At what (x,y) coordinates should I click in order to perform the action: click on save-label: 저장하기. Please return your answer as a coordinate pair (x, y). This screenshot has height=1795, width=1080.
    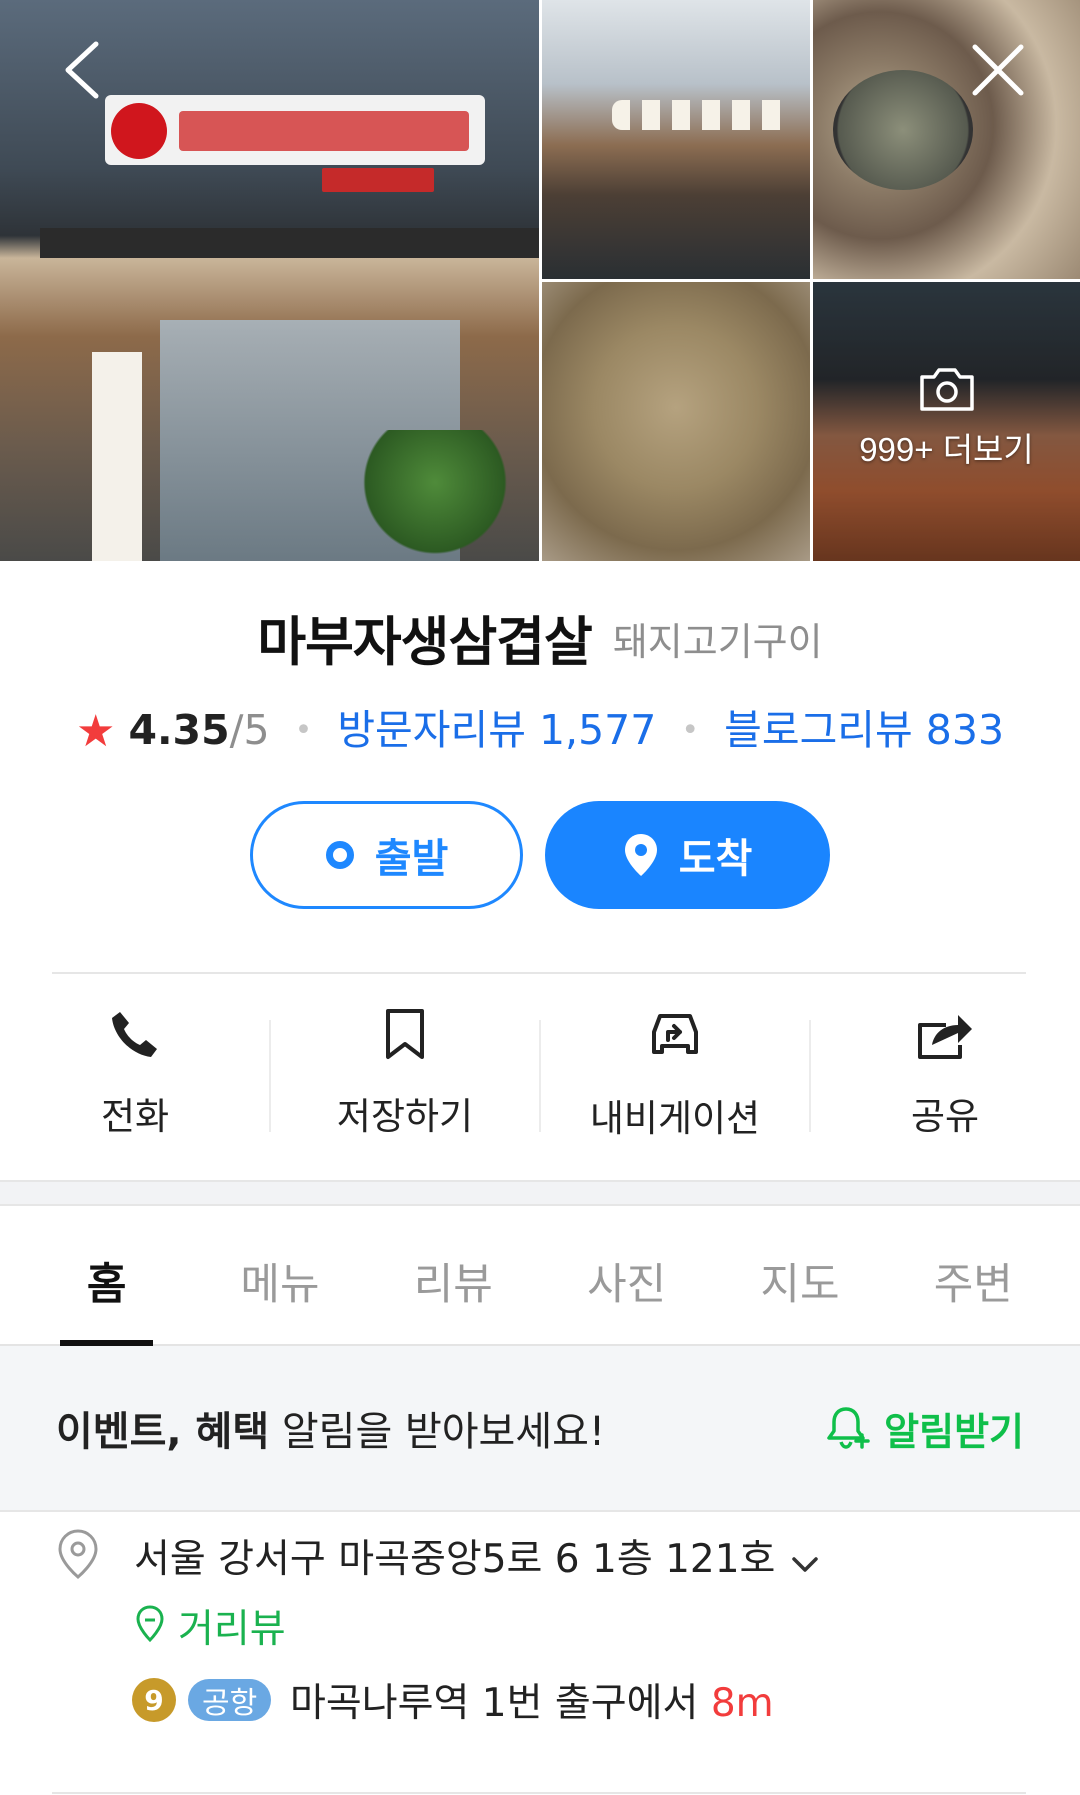
    Looking at the image, I should click on (405, 1116).